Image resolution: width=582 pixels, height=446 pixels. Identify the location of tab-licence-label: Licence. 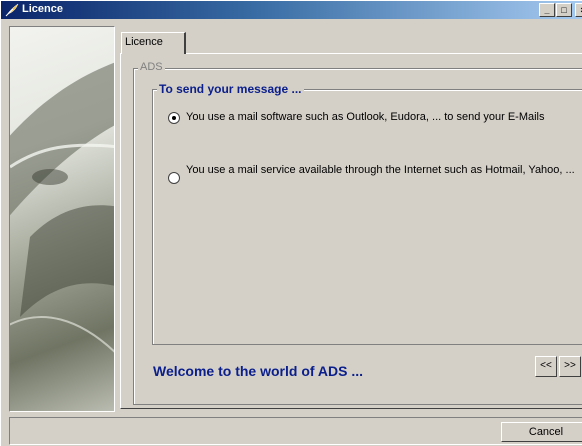
(144, 42).